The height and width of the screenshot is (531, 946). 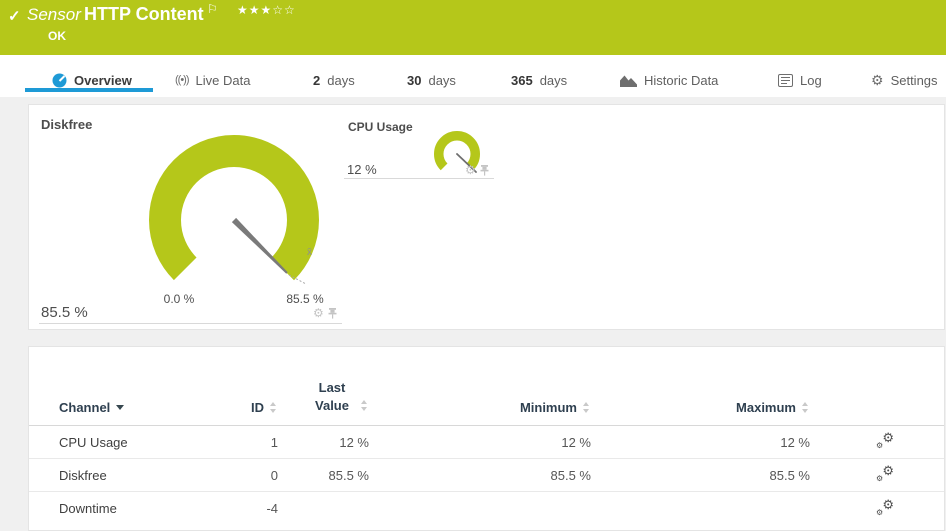 I want to click on tab-2-days-label: days, so click(x=341, y=80).